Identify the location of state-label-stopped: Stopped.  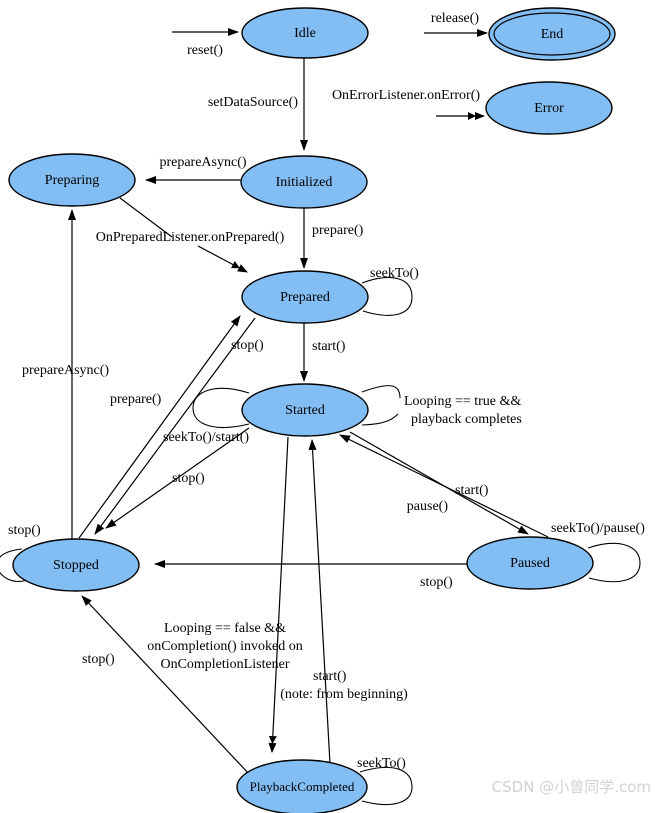
(76, 565).